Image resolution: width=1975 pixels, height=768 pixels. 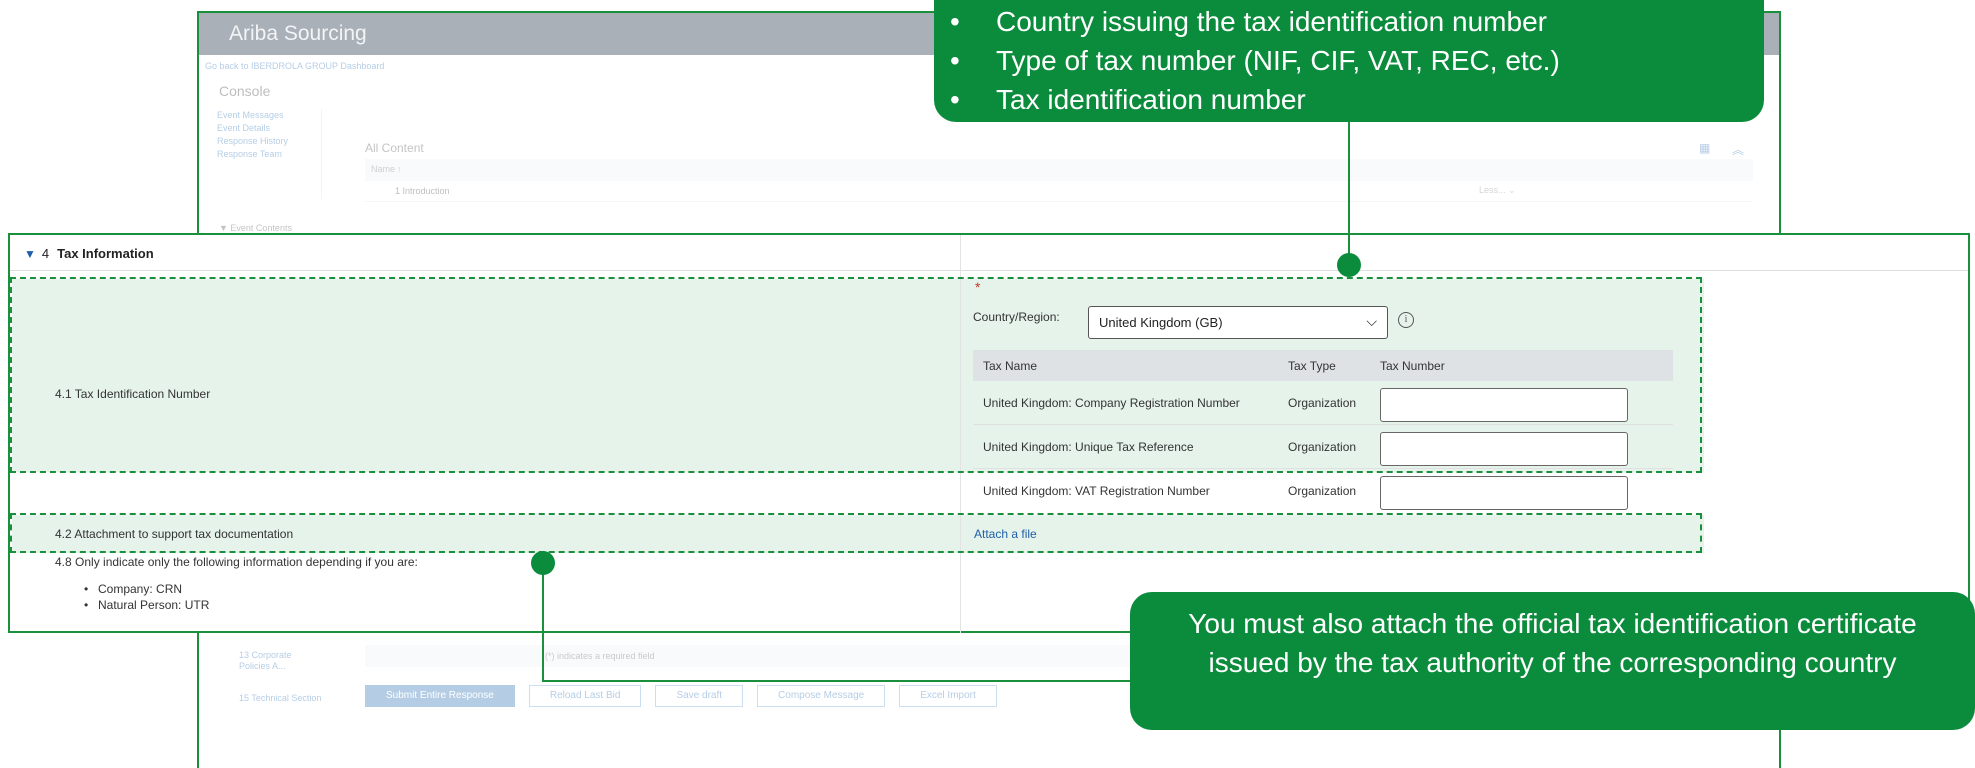 I want to click on bullet-company-crn: Company: CRN, so click(x=133, y=589).